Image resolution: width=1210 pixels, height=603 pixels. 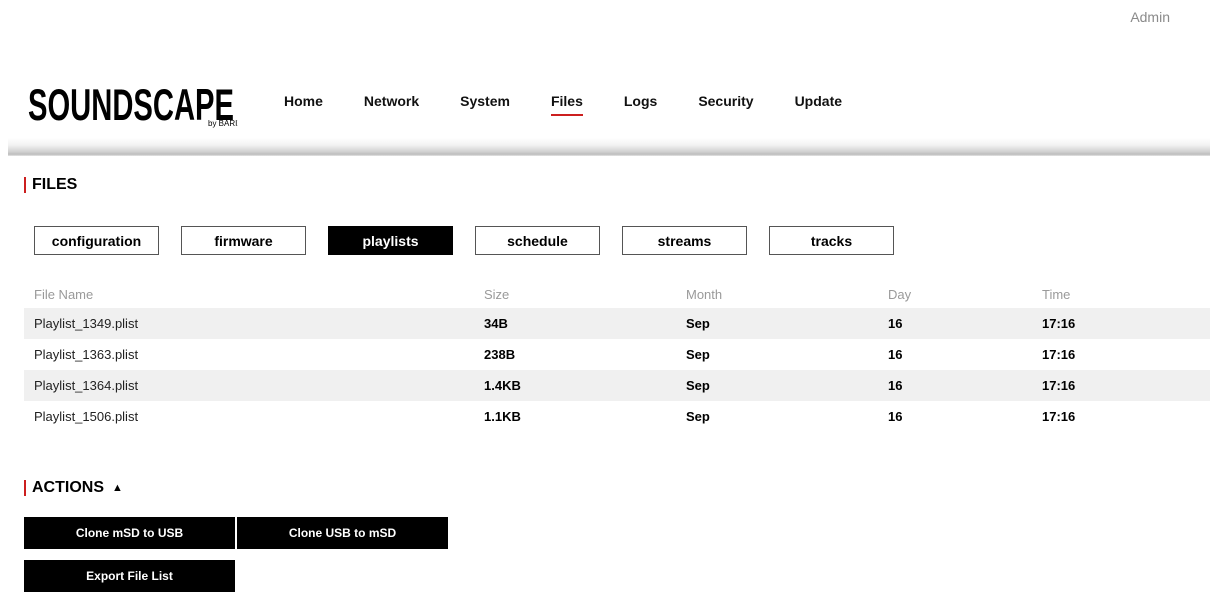 What do you see at coordinates (249, 385) in the screenshot?
I see `cell-file-name: Playlist_1364.plist` at bounding box center [249, 385].